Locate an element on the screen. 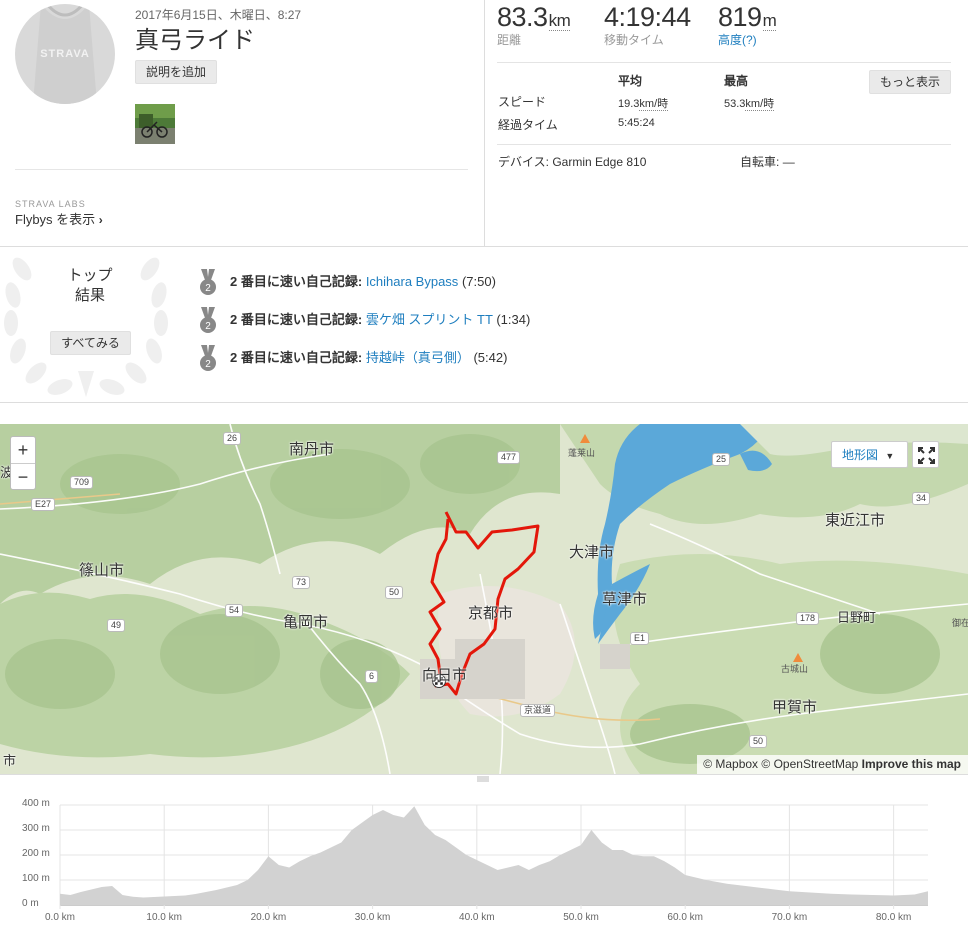 Image resolution: width=968 pixels, height=940 pixels. elapsed-avg: 5:45:24 is located at coordinates (636, 123).